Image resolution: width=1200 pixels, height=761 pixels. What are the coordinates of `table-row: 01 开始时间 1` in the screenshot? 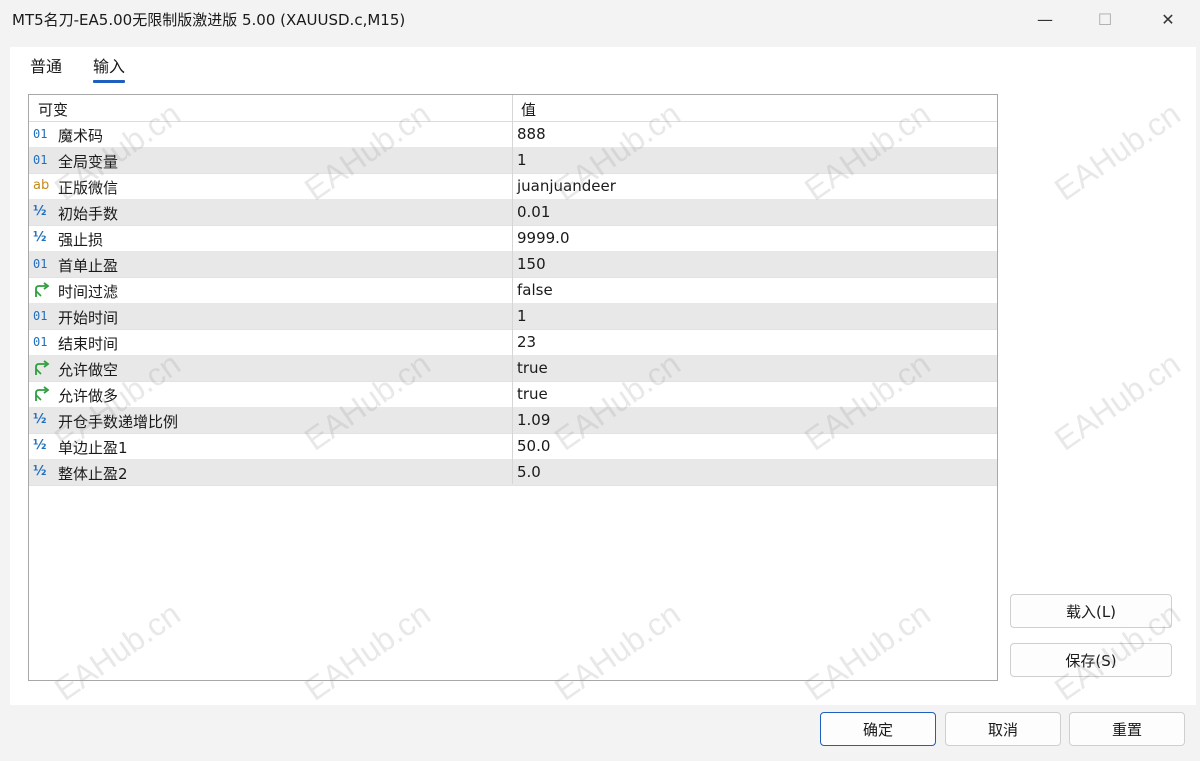 It's located at (513, 316).